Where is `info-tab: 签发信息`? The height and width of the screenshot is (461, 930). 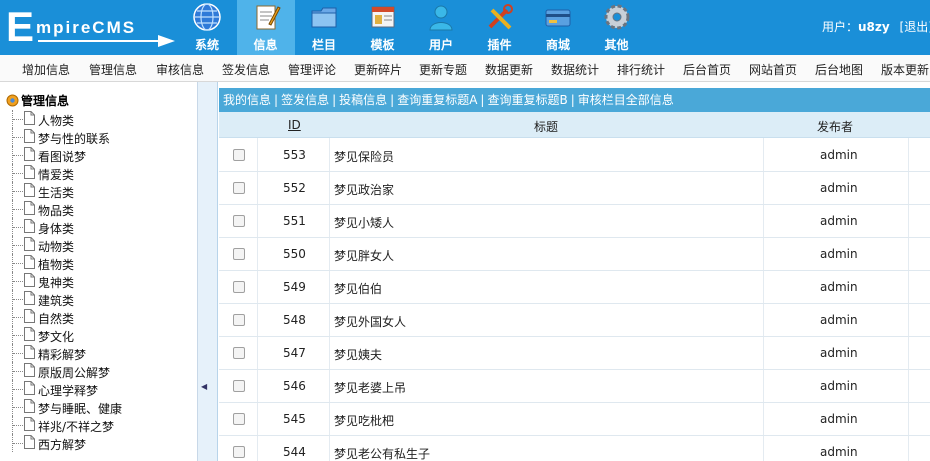 info-tab: 签发信息 is located at coordinates (305, 100).